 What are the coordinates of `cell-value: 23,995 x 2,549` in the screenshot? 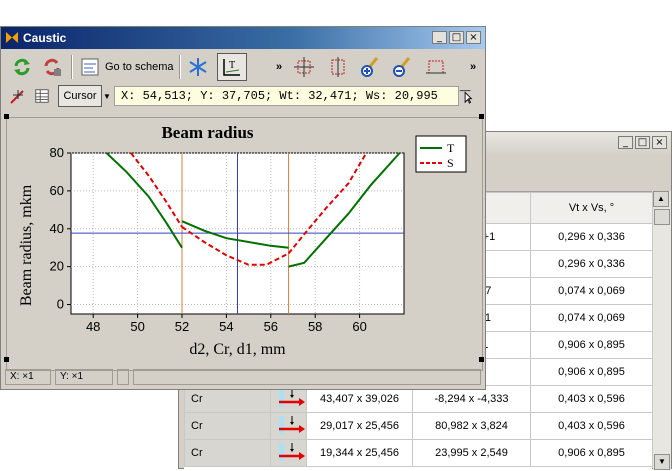 It's located at (471, 453).